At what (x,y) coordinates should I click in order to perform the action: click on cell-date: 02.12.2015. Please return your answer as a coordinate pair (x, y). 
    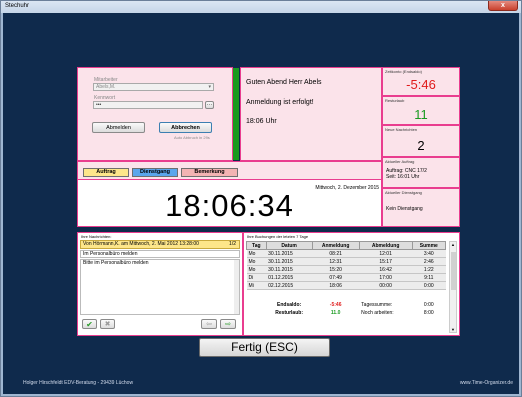
    Looking at the image, I should click on (289, 285).